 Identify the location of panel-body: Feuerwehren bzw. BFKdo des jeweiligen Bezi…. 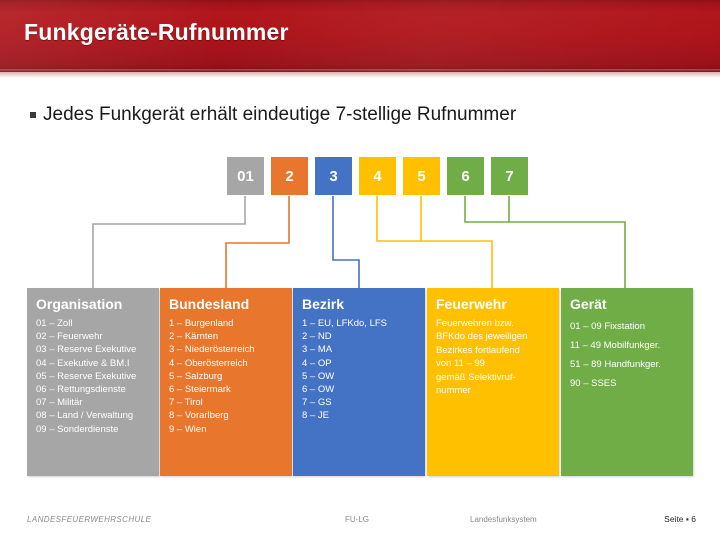
(493, 357).